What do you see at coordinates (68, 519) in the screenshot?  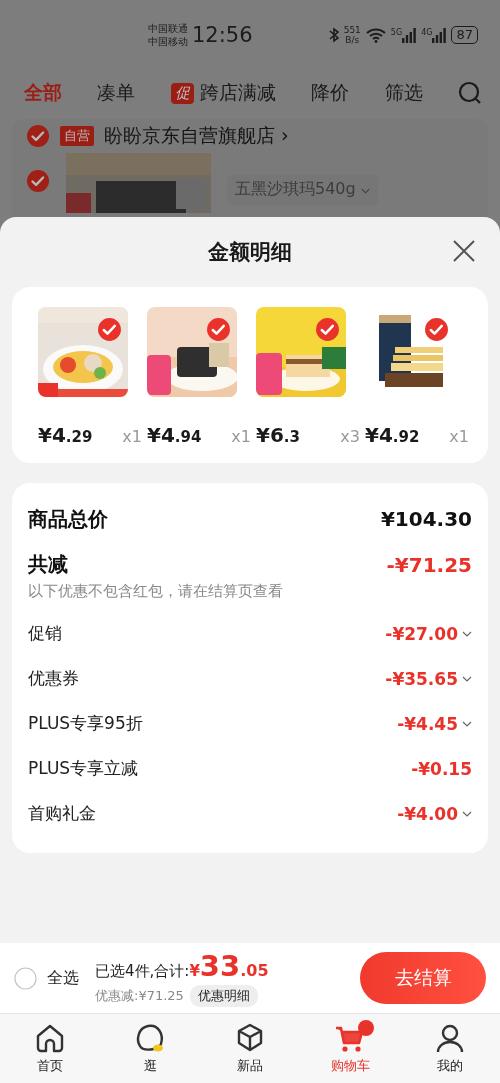 I see `total-label: 商品总价` at bounding box center [68, 519].